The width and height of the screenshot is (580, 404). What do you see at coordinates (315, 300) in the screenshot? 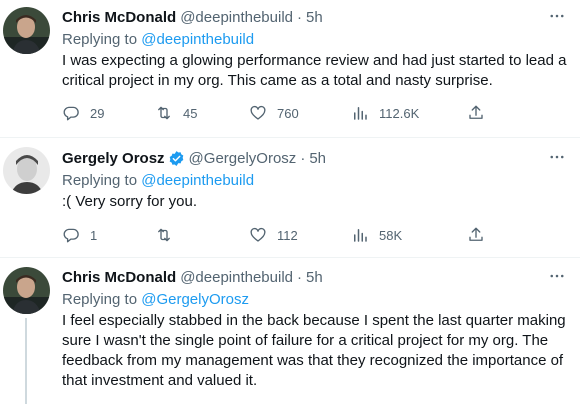
I see `replying-to-line: Replying to @GergelyOrosz` at bounding box center [315, 300].